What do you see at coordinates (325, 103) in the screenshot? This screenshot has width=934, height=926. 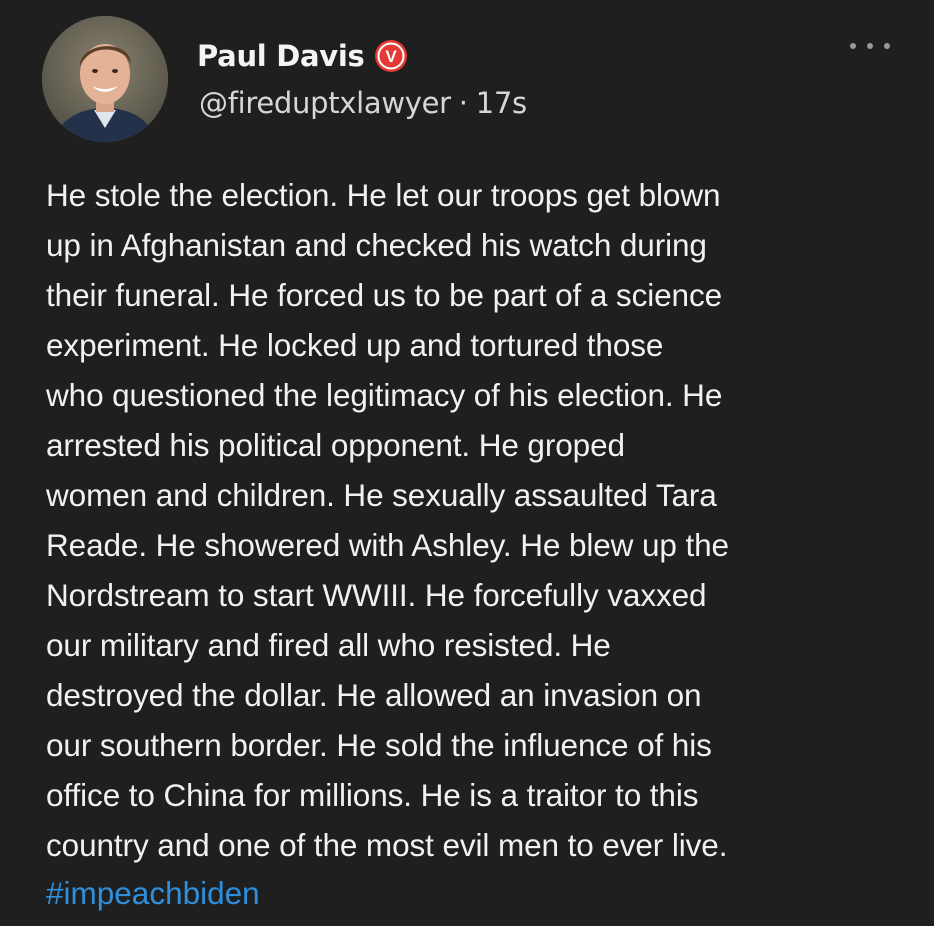 I see `author-handle: @fireduptxlawyer` at bounding box center [325, 103].